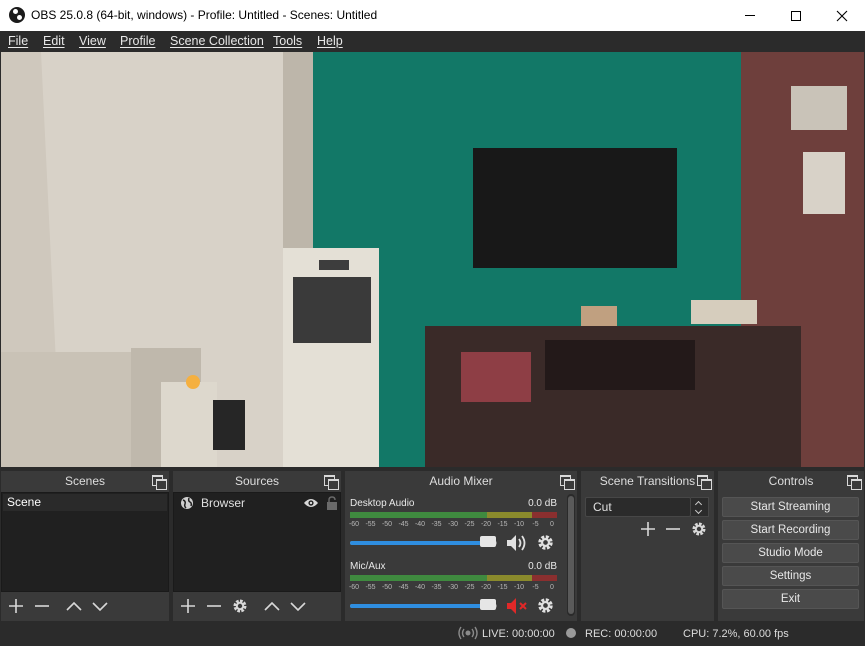 The image size is (865, 646). I want to click on menu-profile: Profile, so click(137, 41).